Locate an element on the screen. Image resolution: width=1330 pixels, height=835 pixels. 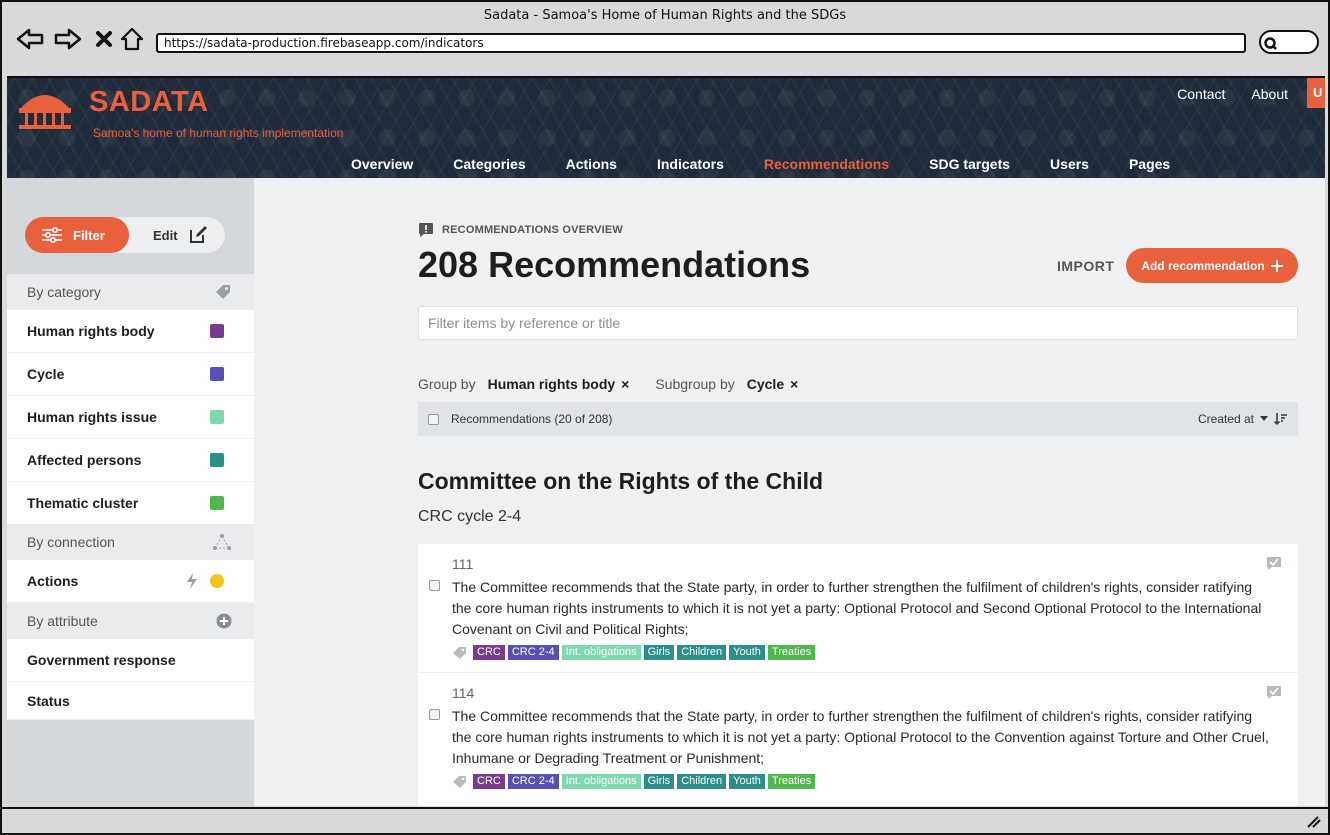
search-icon is located at coordinates (1270, 43).